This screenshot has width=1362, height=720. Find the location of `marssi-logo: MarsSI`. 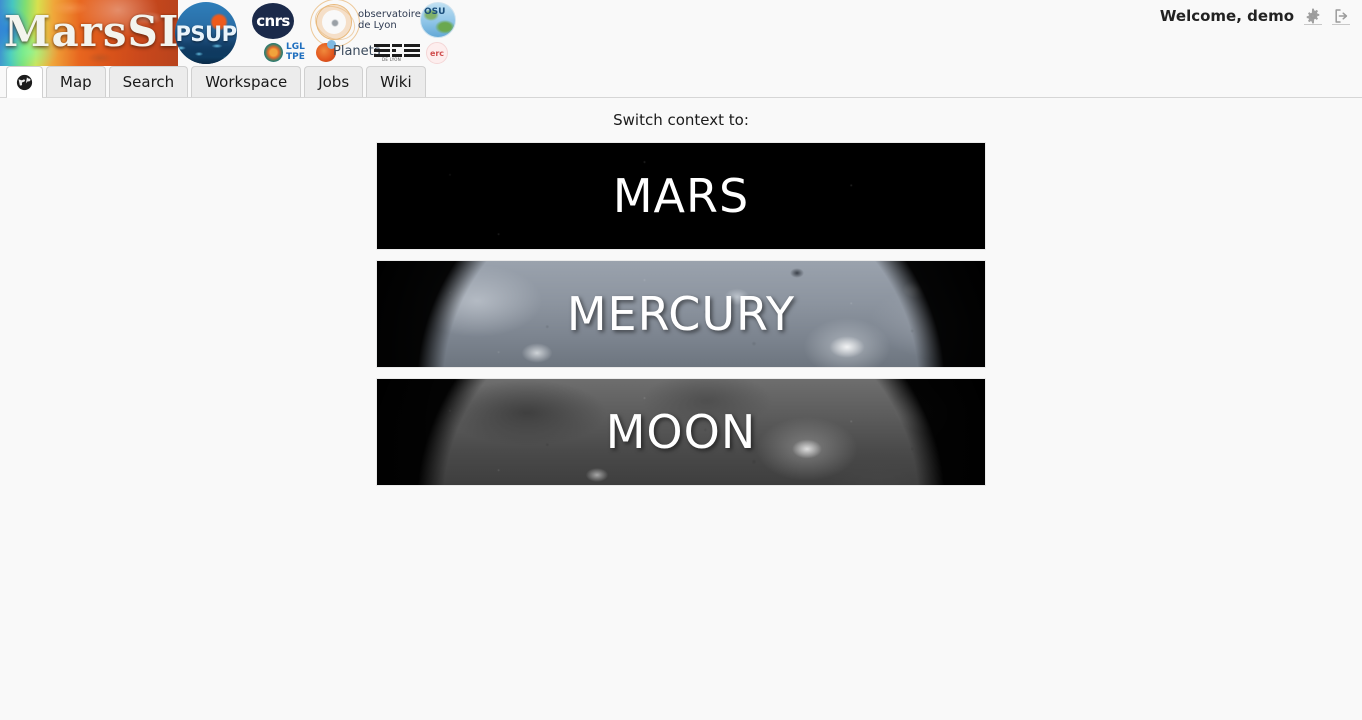

marssi-logo: MarsSI is located at coordinates (89, 33).